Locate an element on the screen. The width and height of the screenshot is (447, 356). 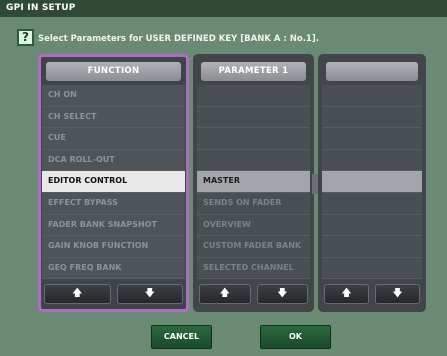
parameter2-scroll-buttons: 🡅 🡇 is located at coordinates (372, 294).